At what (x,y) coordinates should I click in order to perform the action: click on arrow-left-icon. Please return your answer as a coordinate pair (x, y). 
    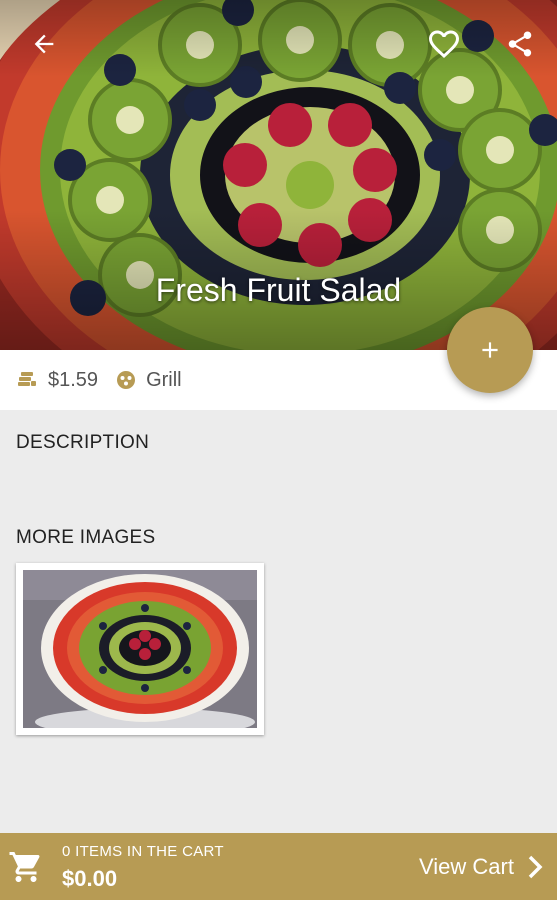
    Looking at the image, I should click on (44, 44).